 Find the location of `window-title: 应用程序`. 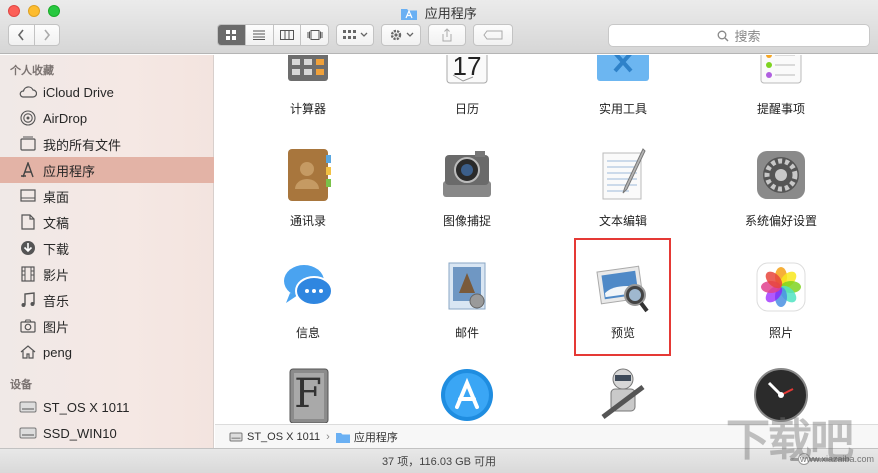

window-title: 应用程序 is located at coordinates (439, 12).